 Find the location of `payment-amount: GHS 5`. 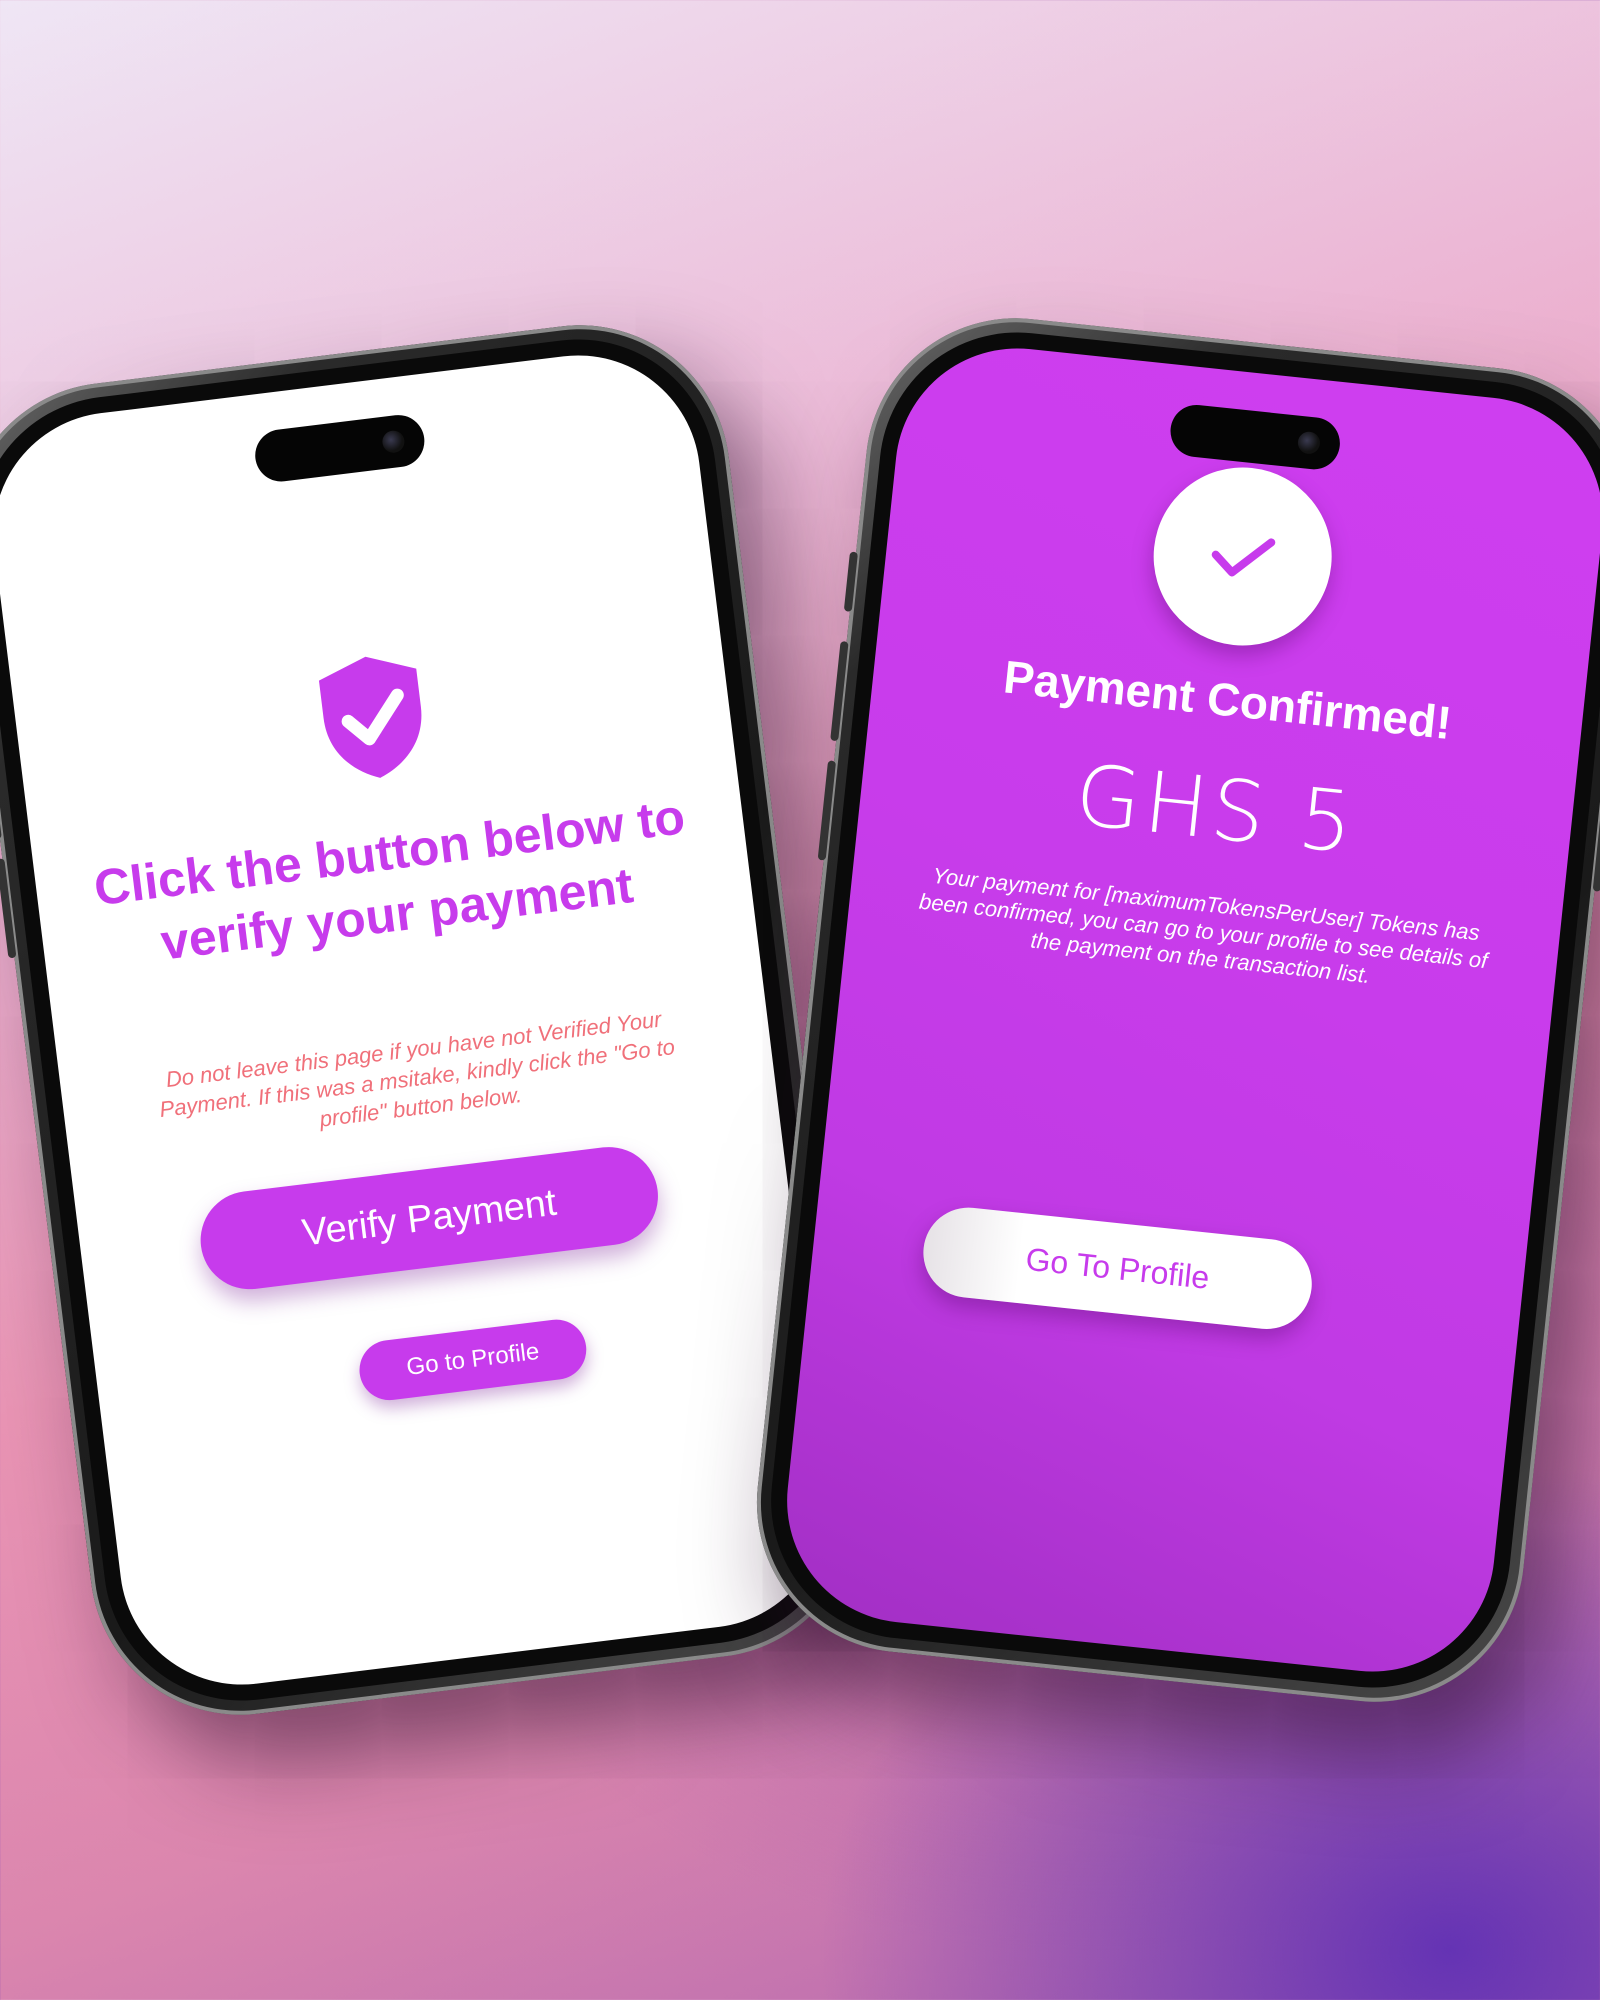

payment-amount: GHS 5 is located at coordinates (1216, 809).